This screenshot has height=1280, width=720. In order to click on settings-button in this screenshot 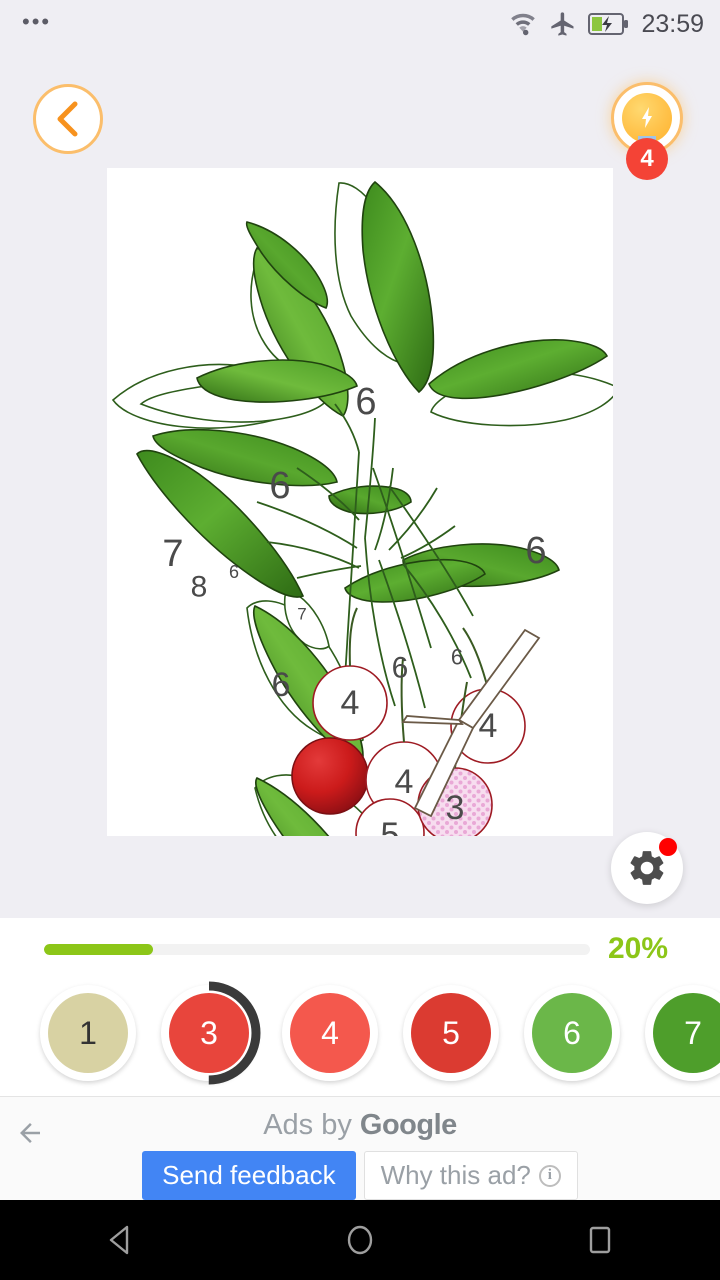, I will do `click(647, 868)`.